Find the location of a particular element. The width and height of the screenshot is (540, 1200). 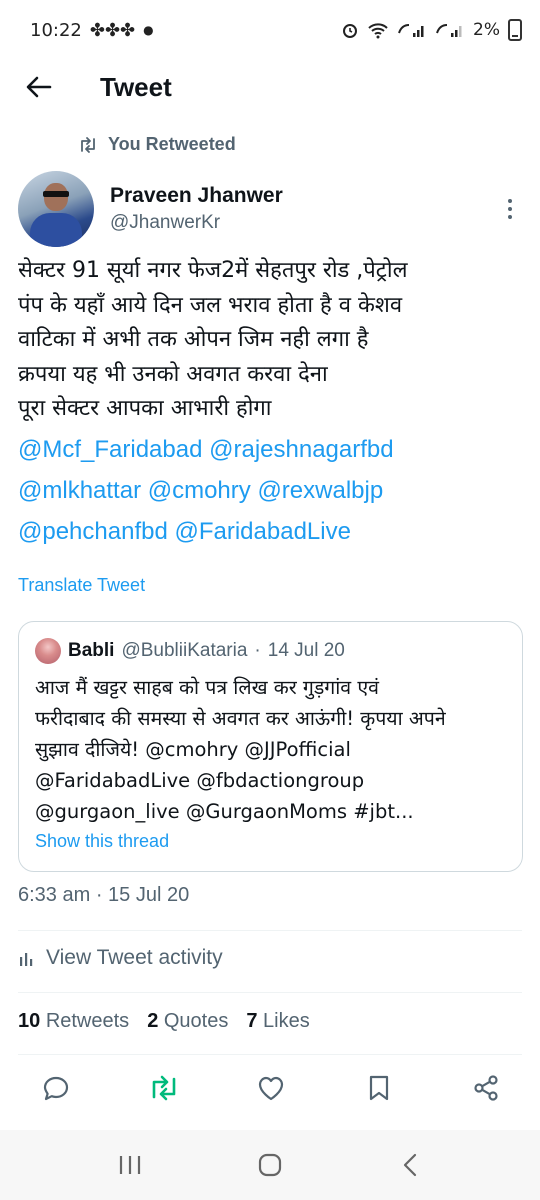

signal-sim2-icon is located at coordinates (449, 30).